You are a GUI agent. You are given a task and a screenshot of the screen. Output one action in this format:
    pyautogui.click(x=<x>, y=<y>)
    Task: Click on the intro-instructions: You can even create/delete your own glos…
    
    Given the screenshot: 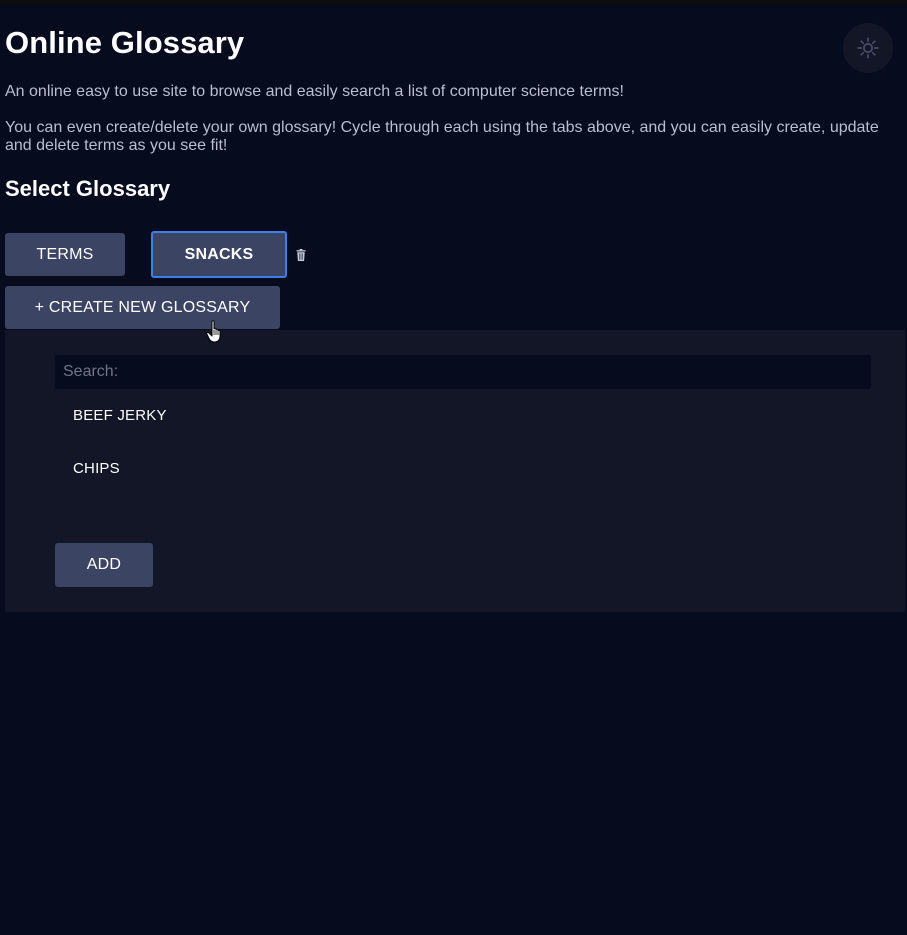 What is the action you would take?
    pyautogui.click(x=442, y=136)
    